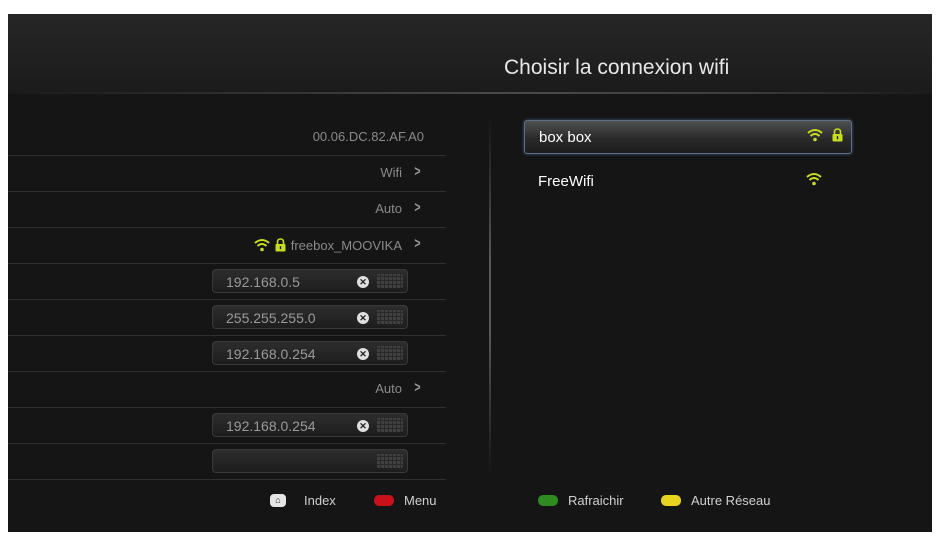  What do you see at coordinates (346, 245) in the screenshot?
I see `current-network-name: freebox_MOOVIKA` at bounding box center [346, 245].